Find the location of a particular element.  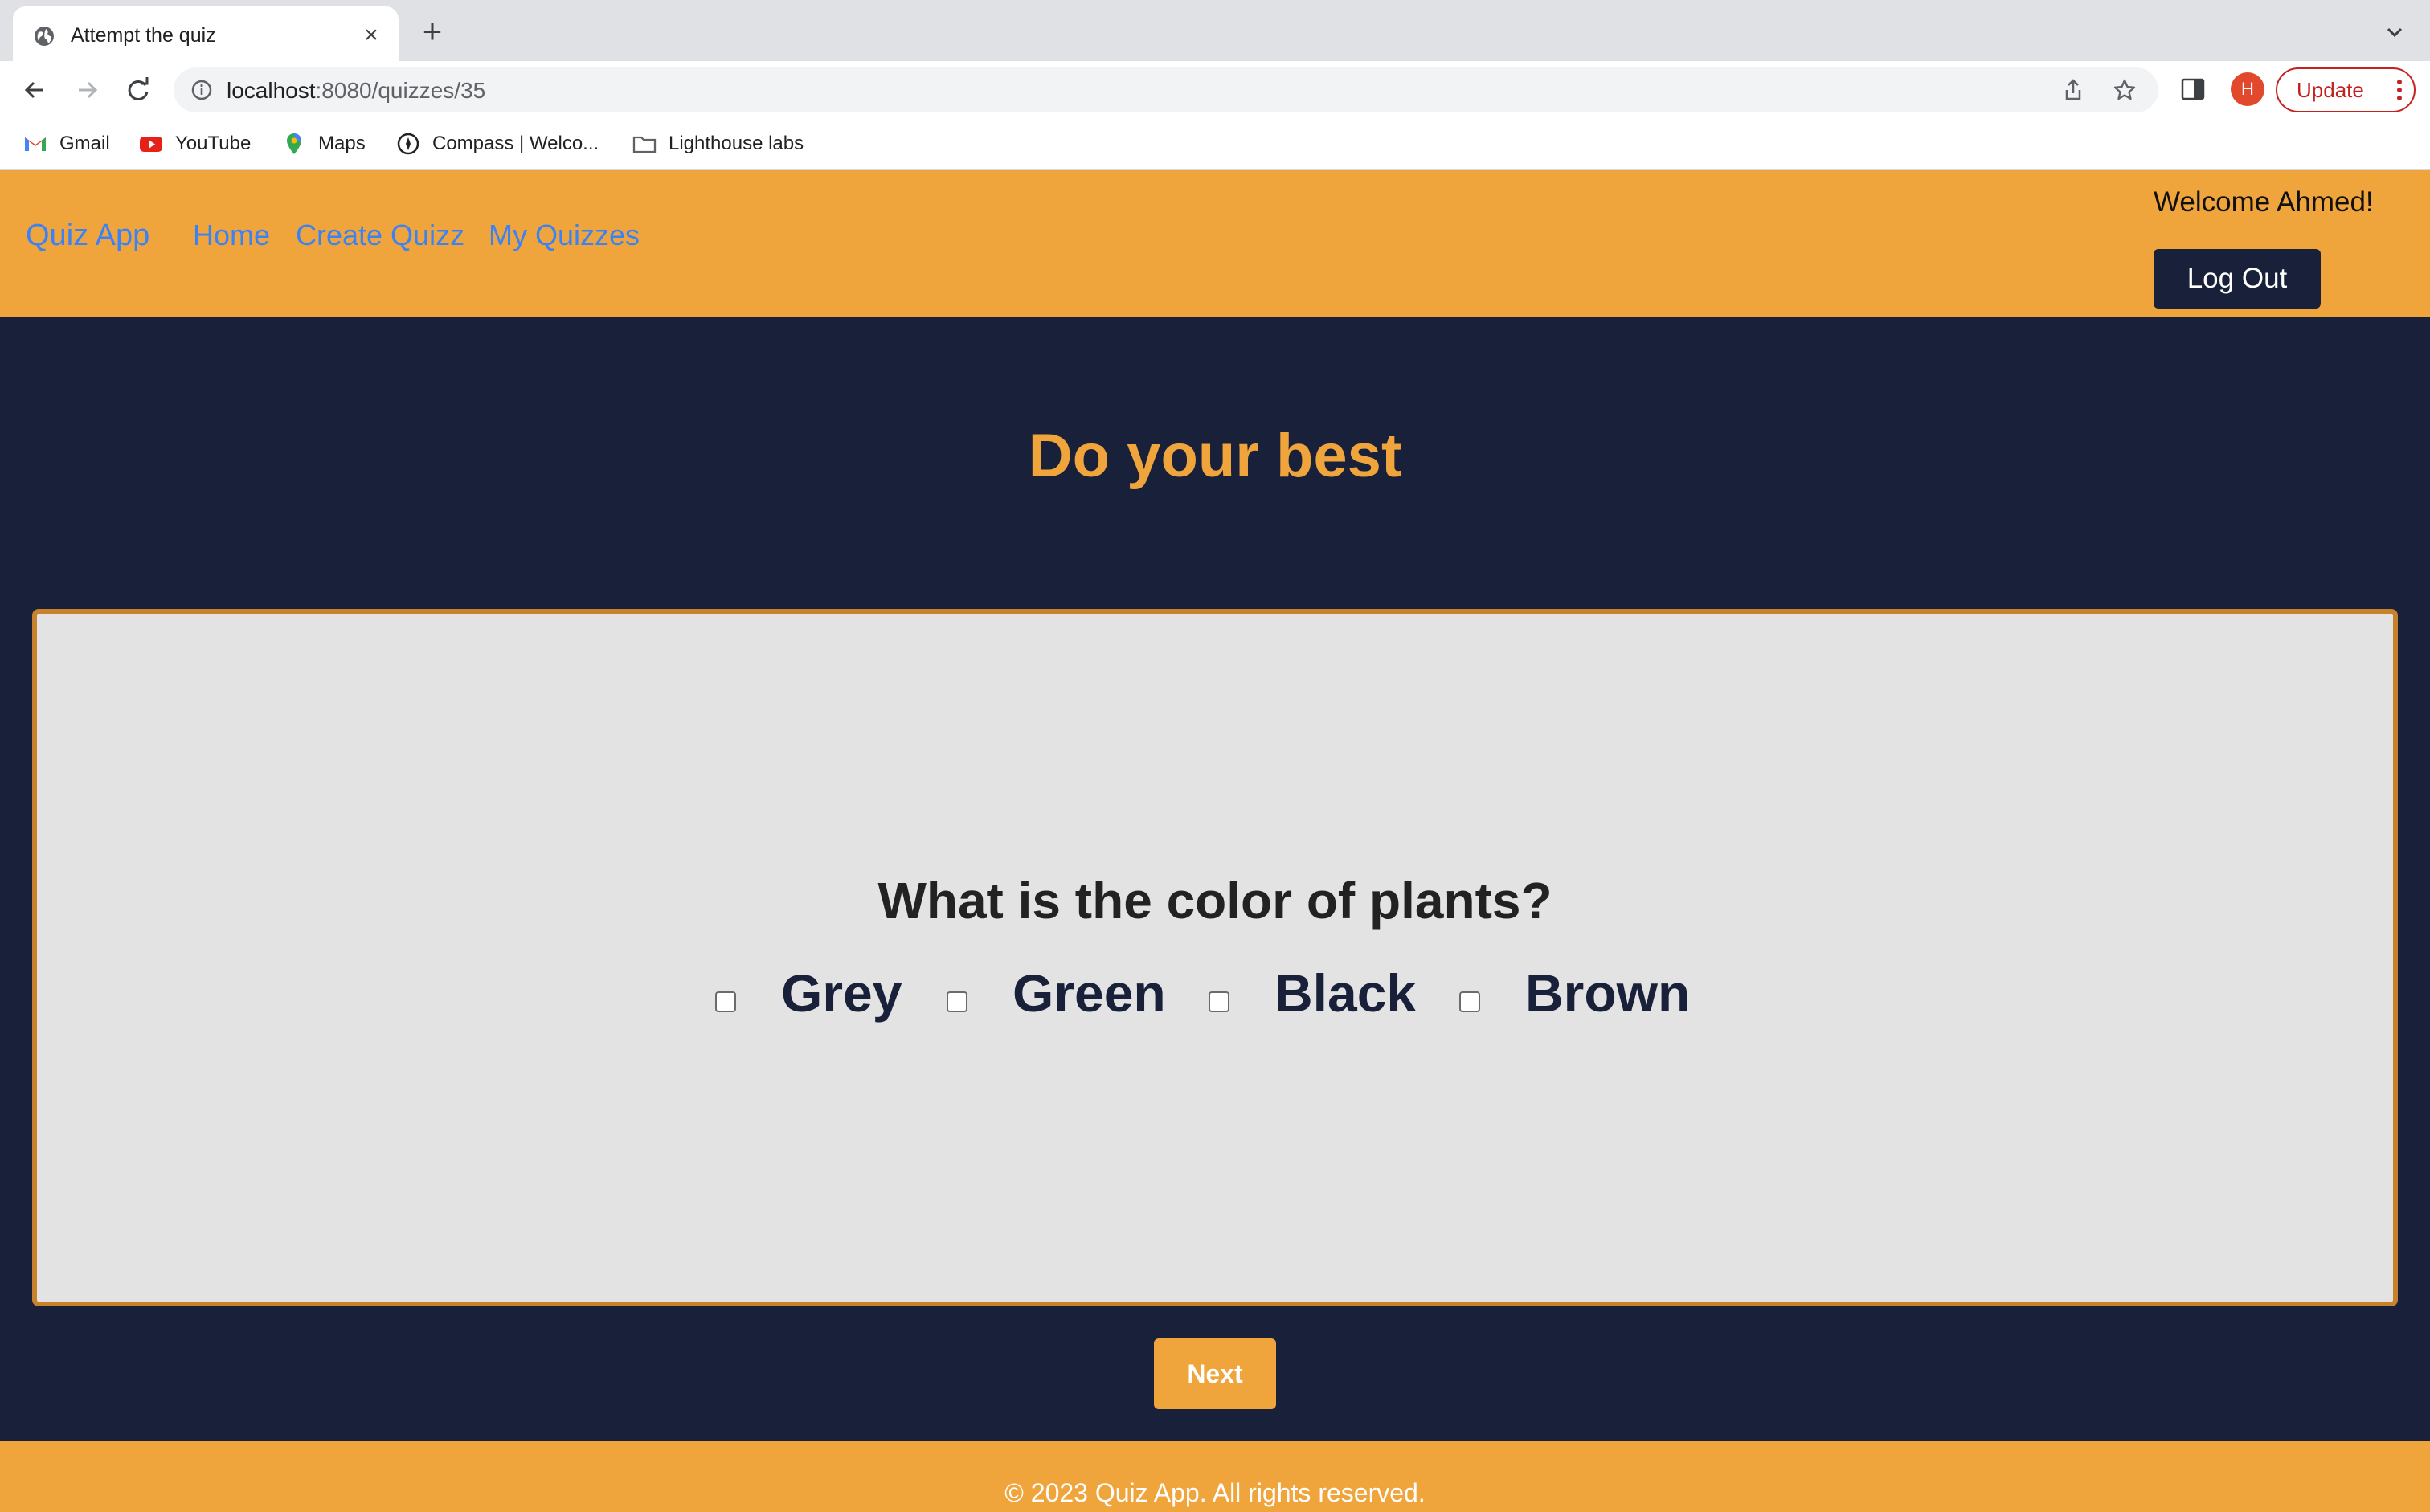

browser-toolbar: localhost:8080/quizzes/35 H Update is located at coordinates (1215, 89).